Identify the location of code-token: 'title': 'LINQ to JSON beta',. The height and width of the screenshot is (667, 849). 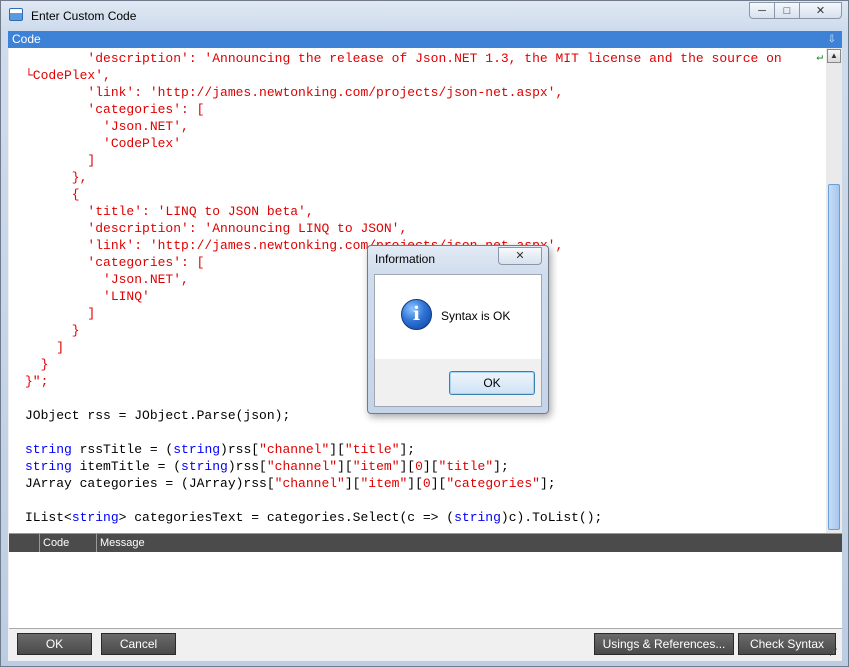
(169, 211).